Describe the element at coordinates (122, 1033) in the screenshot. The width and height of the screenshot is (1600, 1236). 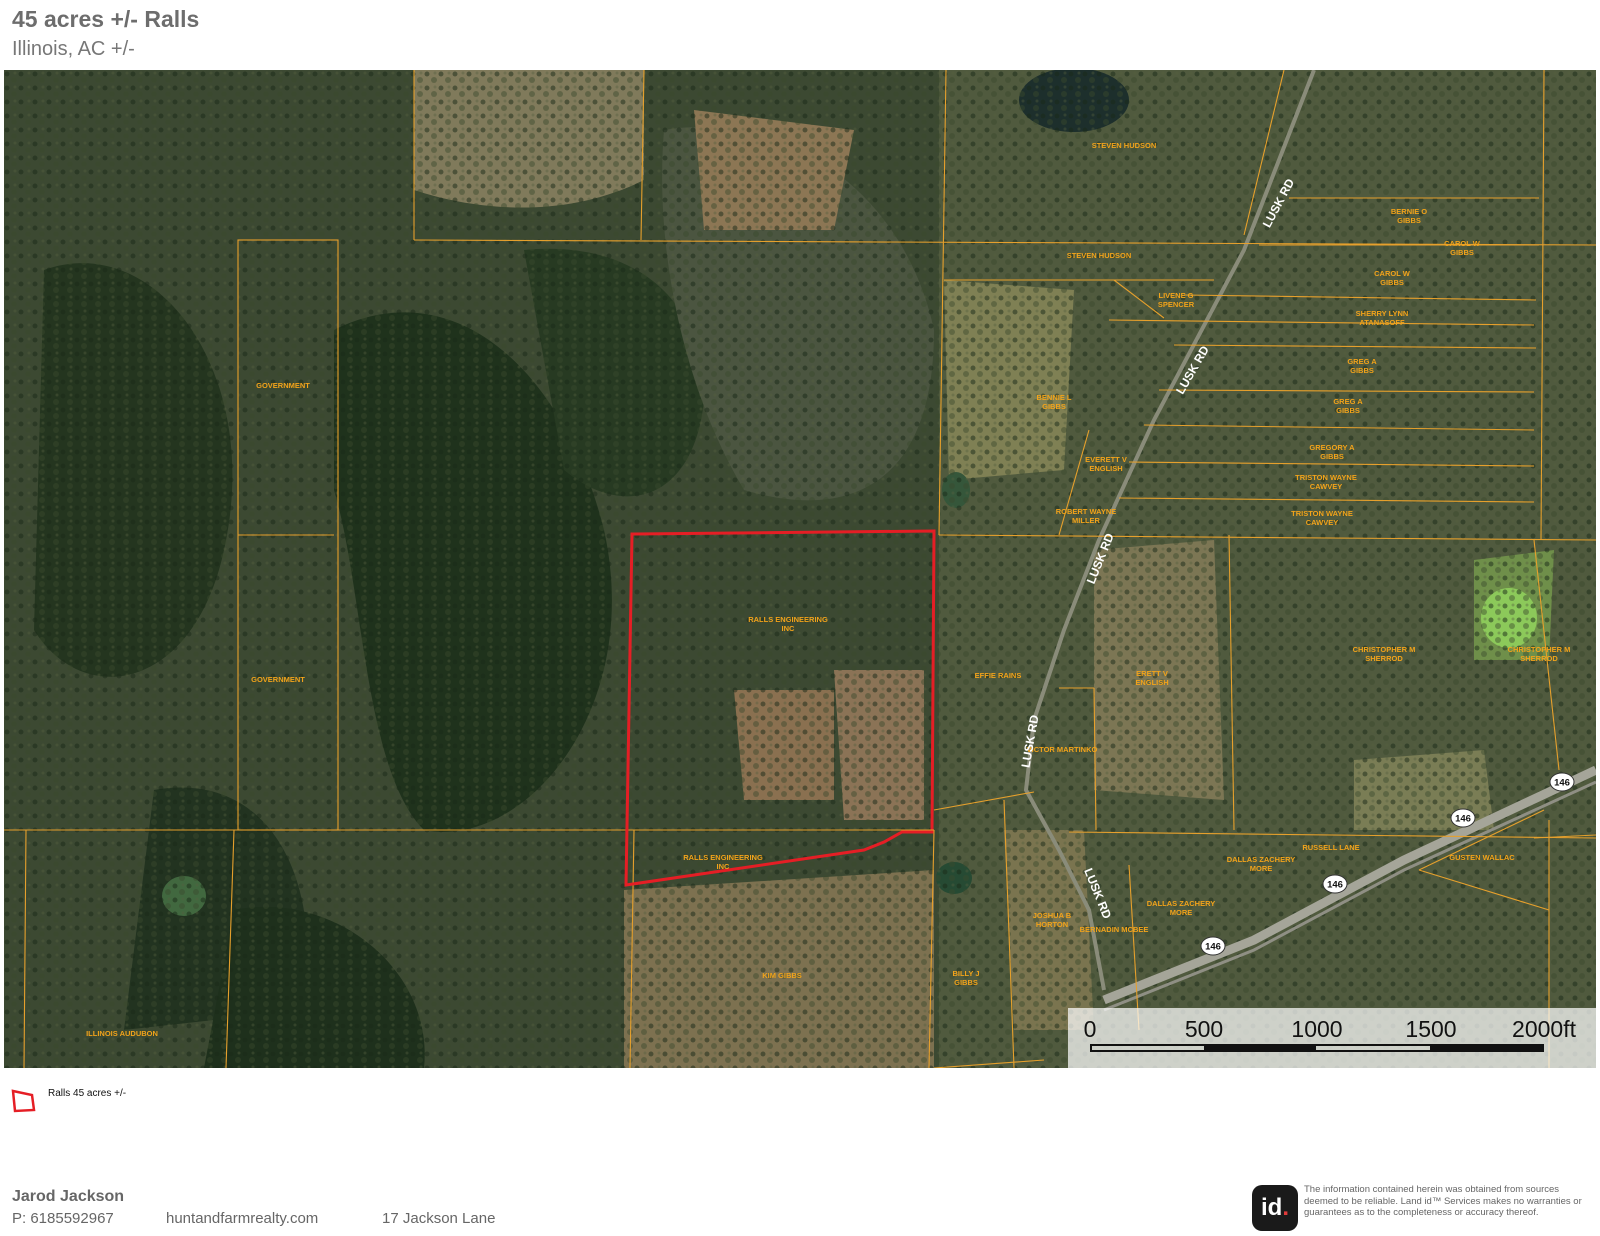
I see `parcel-owner-label: ILLINOIS AUDUBON` at that location.